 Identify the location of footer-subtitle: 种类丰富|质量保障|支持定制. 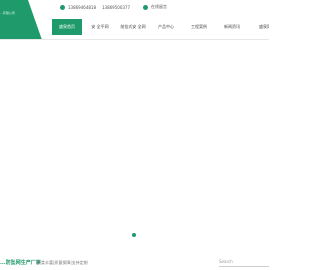
(62, 262).